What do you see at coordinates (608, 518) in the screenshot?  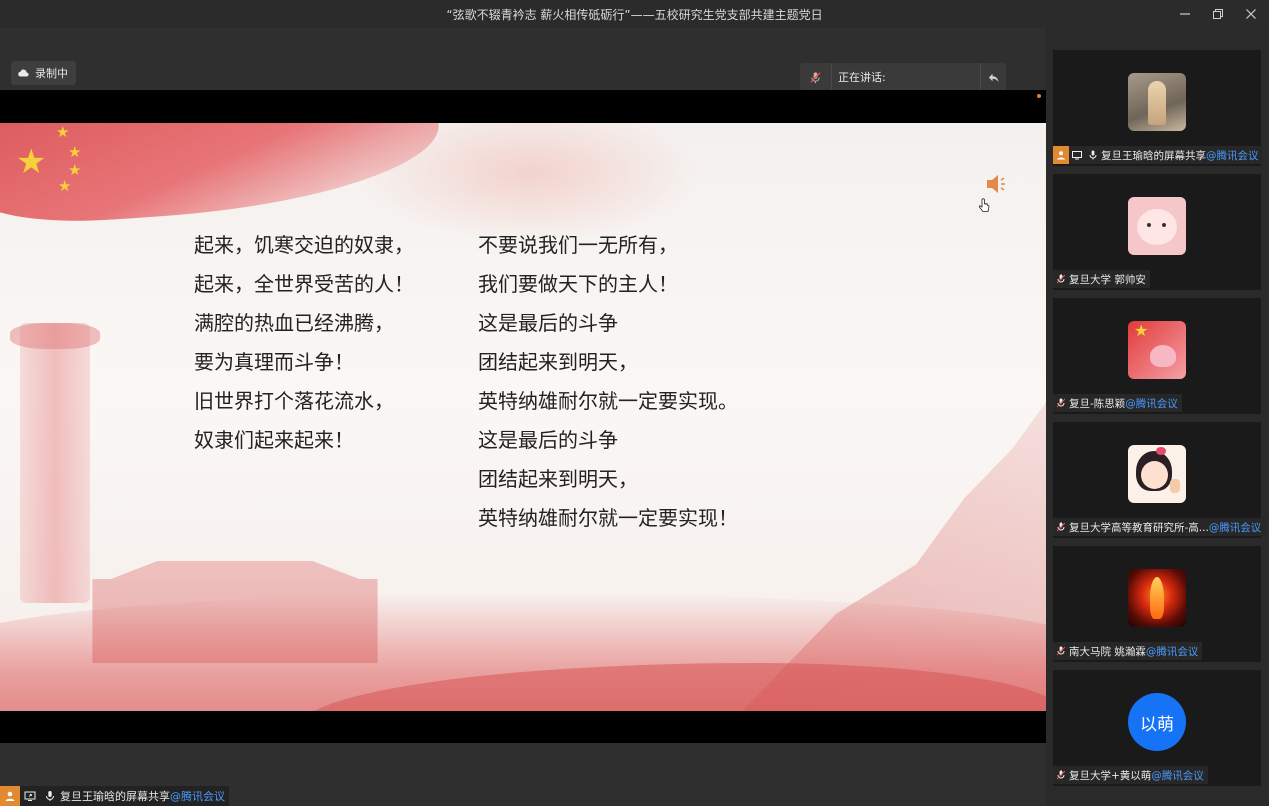 I see `verse-line: 英特纳雄耐尔就一定要实现！` at bounding box center [608, 518].